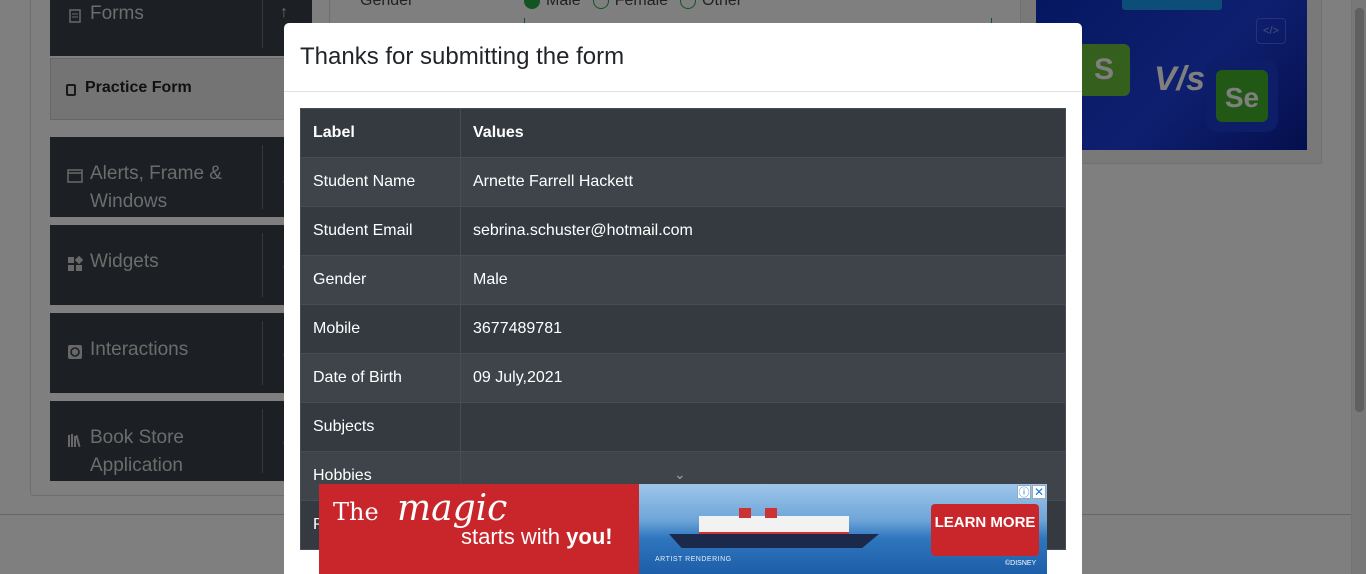 This screenshot has width=1366, height=574. I want to click on ad-info-icon: ⓘ, so click(1024, 492).